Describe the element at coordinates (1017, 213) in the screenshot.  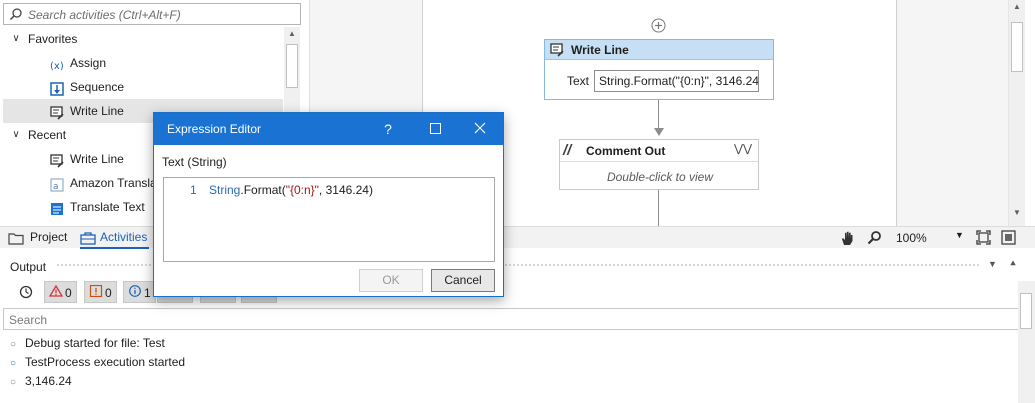
I see `scroll-down-icon: ▼` at that location.